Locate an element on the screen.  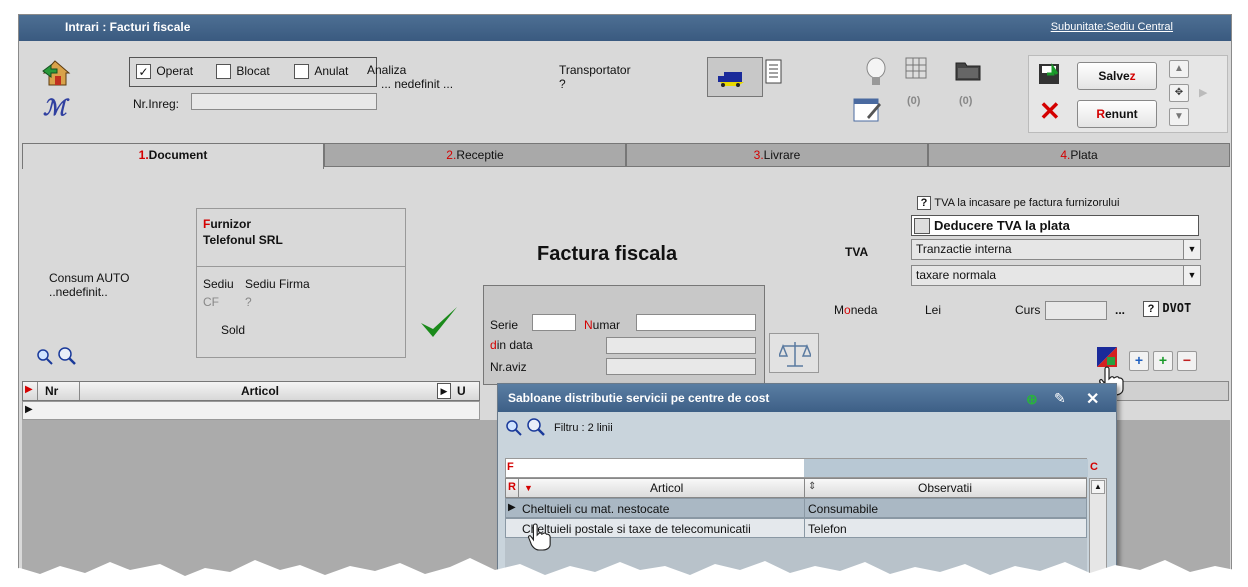
curs-field is located at coordinates (1076, 310).